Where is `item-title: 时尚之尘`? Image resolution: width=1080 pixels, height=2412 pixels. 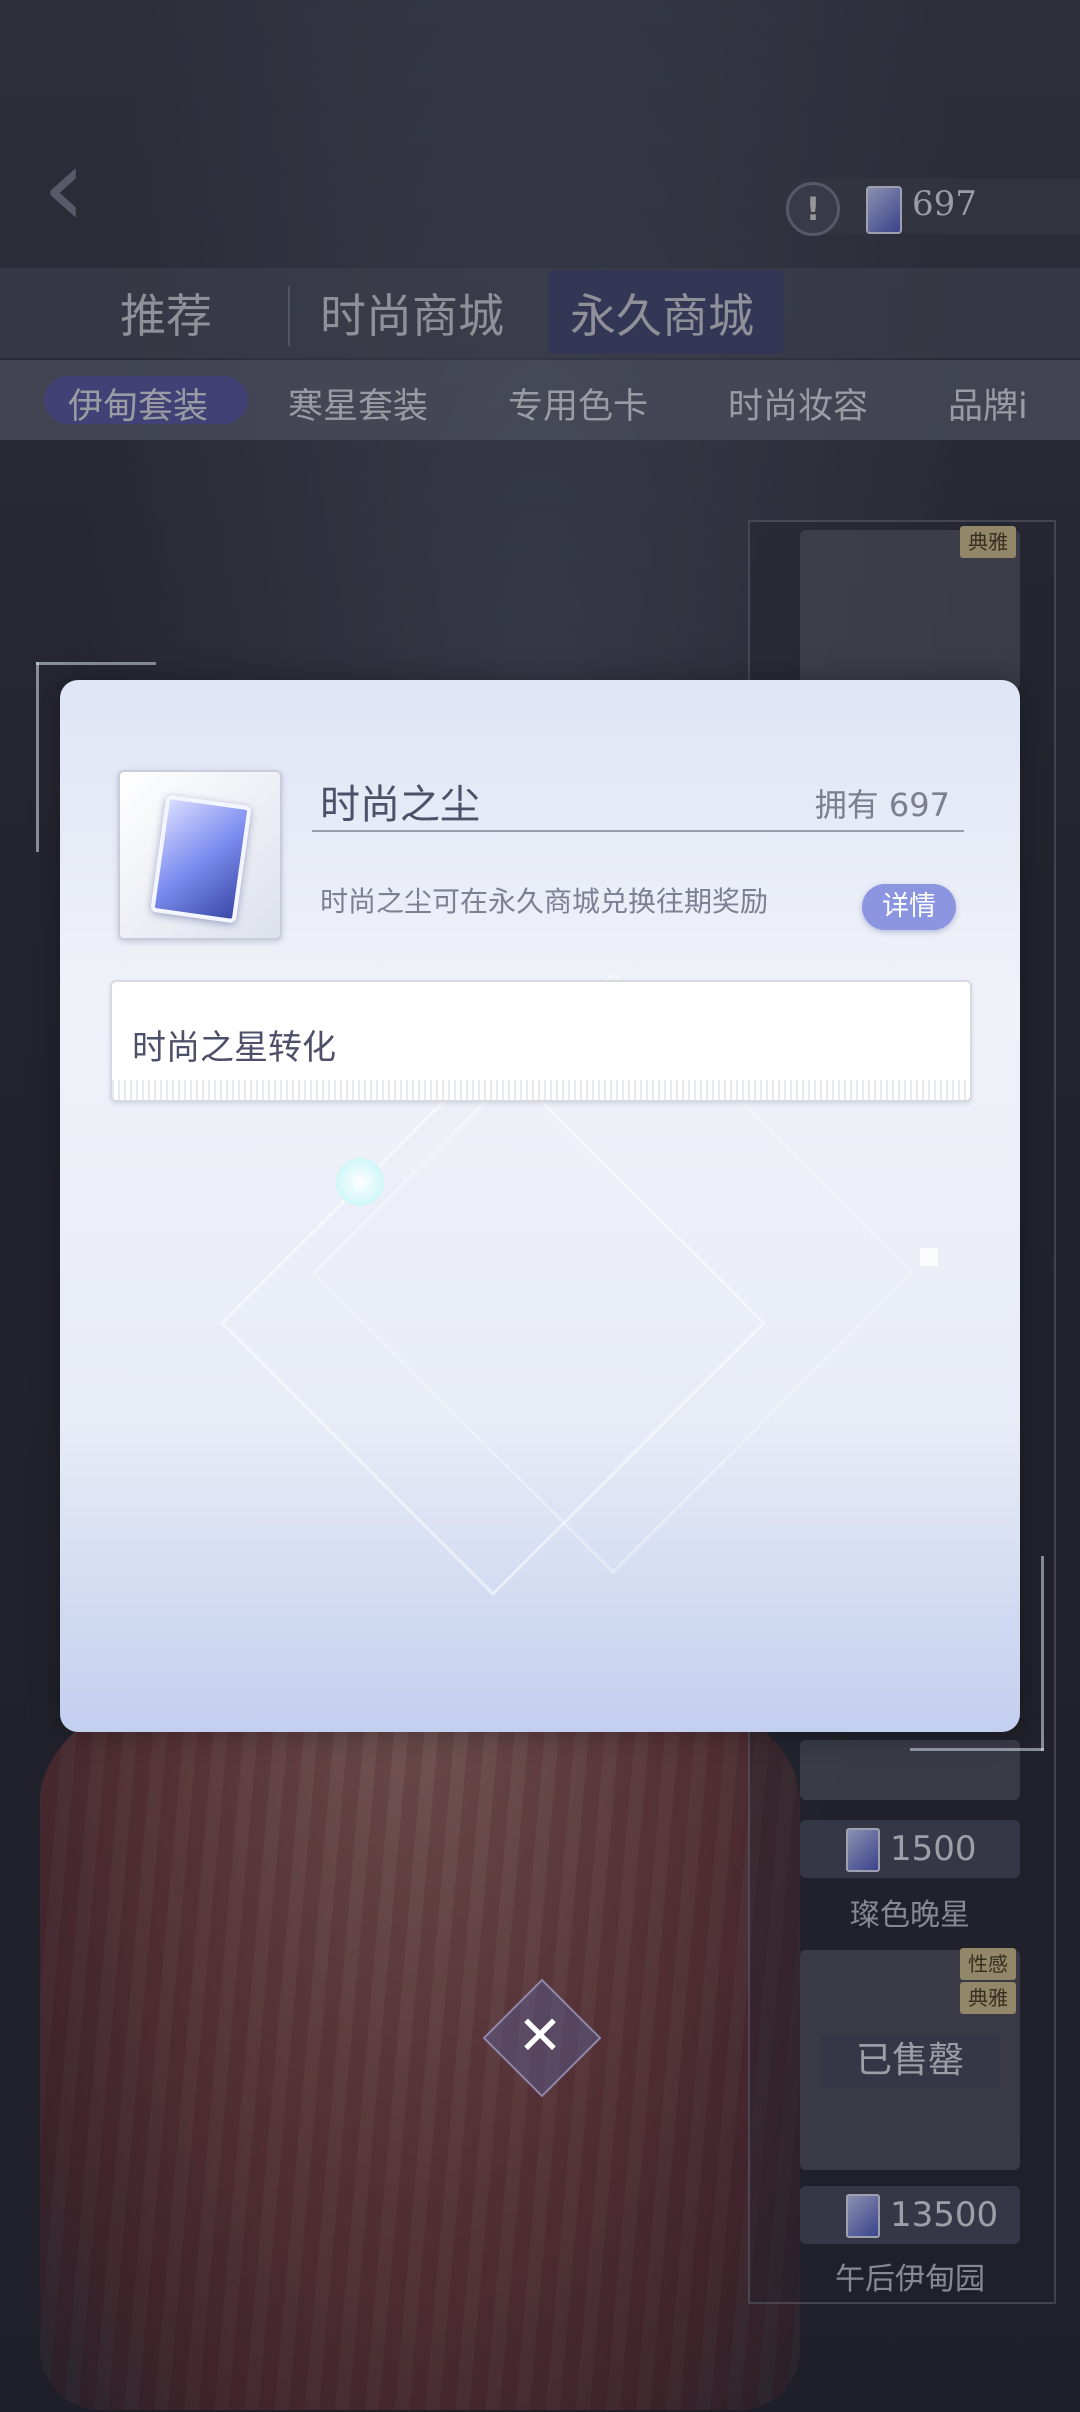 item-title: 时尚之尘 is located at coordinates (400, 805).